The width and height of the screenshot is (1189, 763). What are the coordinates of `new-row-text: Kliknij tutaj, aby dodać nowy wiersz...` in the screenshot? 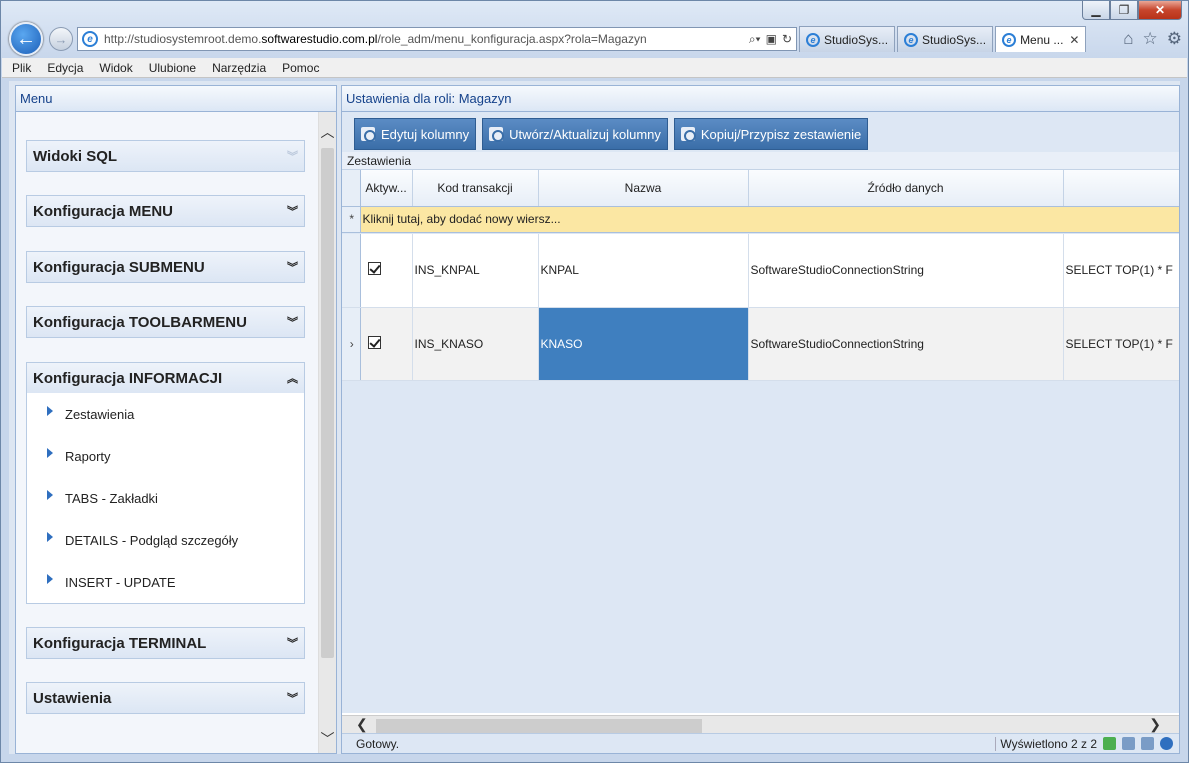 It's located at (769, 219).